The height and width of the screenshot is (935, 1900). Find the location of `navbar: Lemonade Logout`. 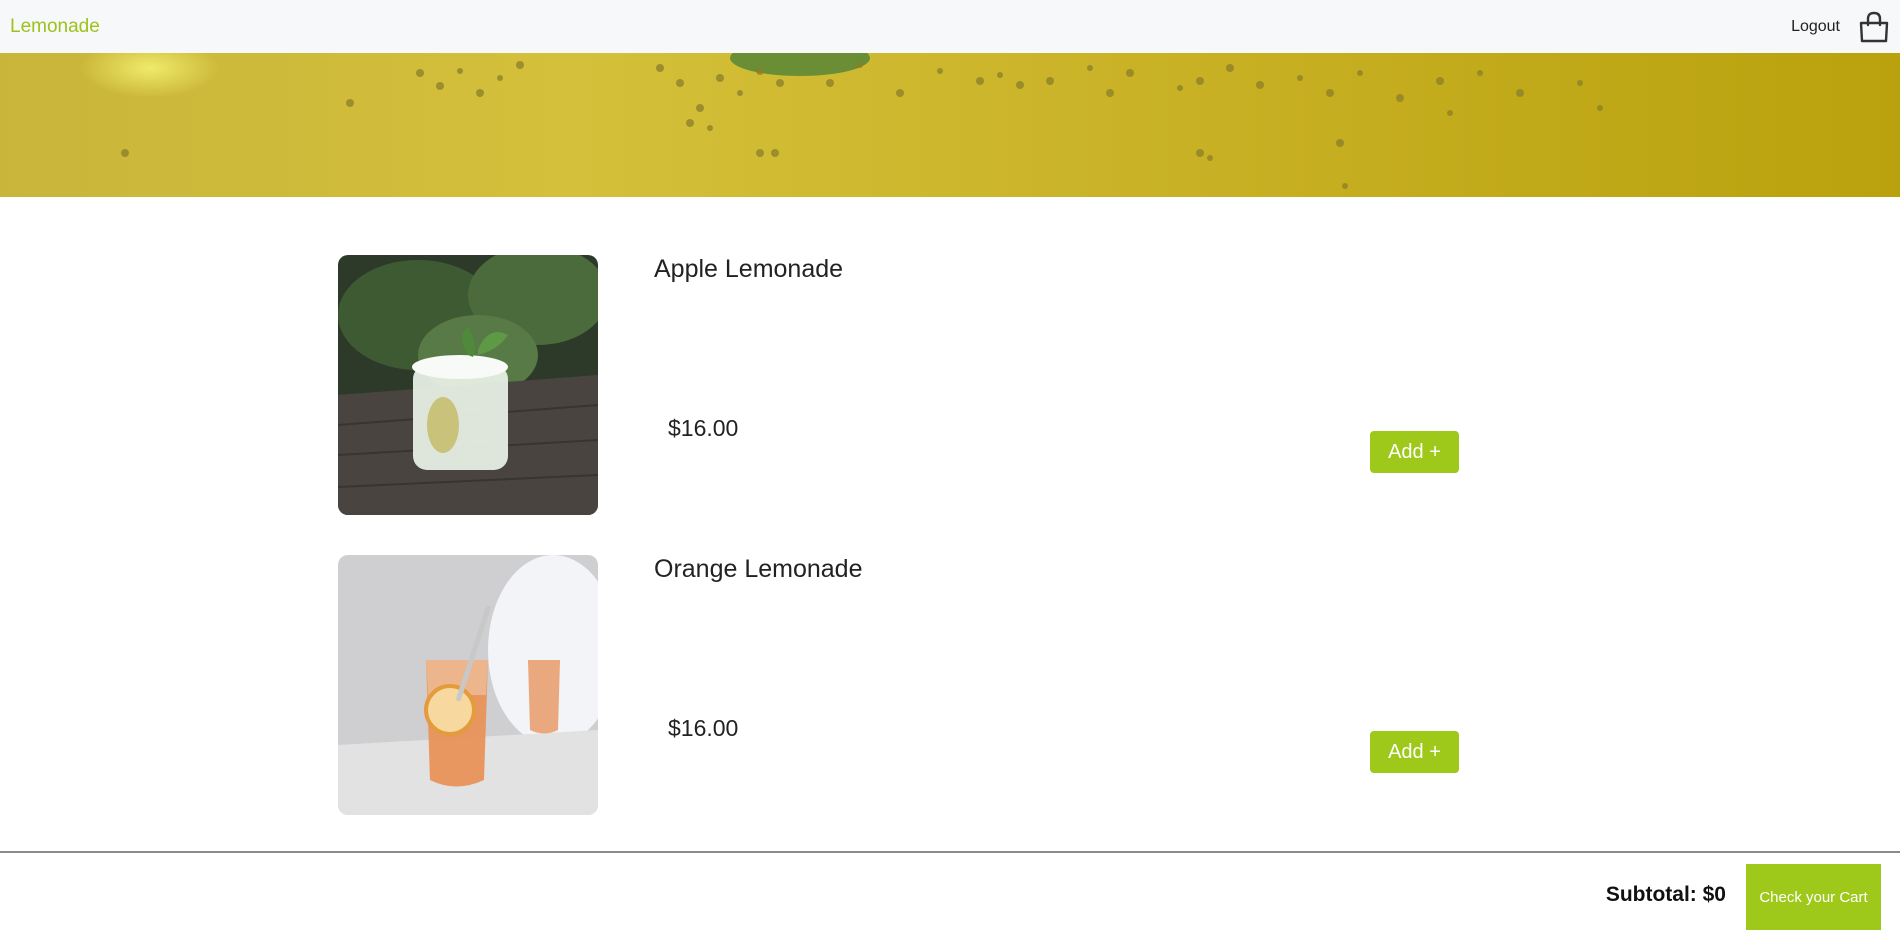

navbar: Lemonade Logout is located at coordinates (950, 26).